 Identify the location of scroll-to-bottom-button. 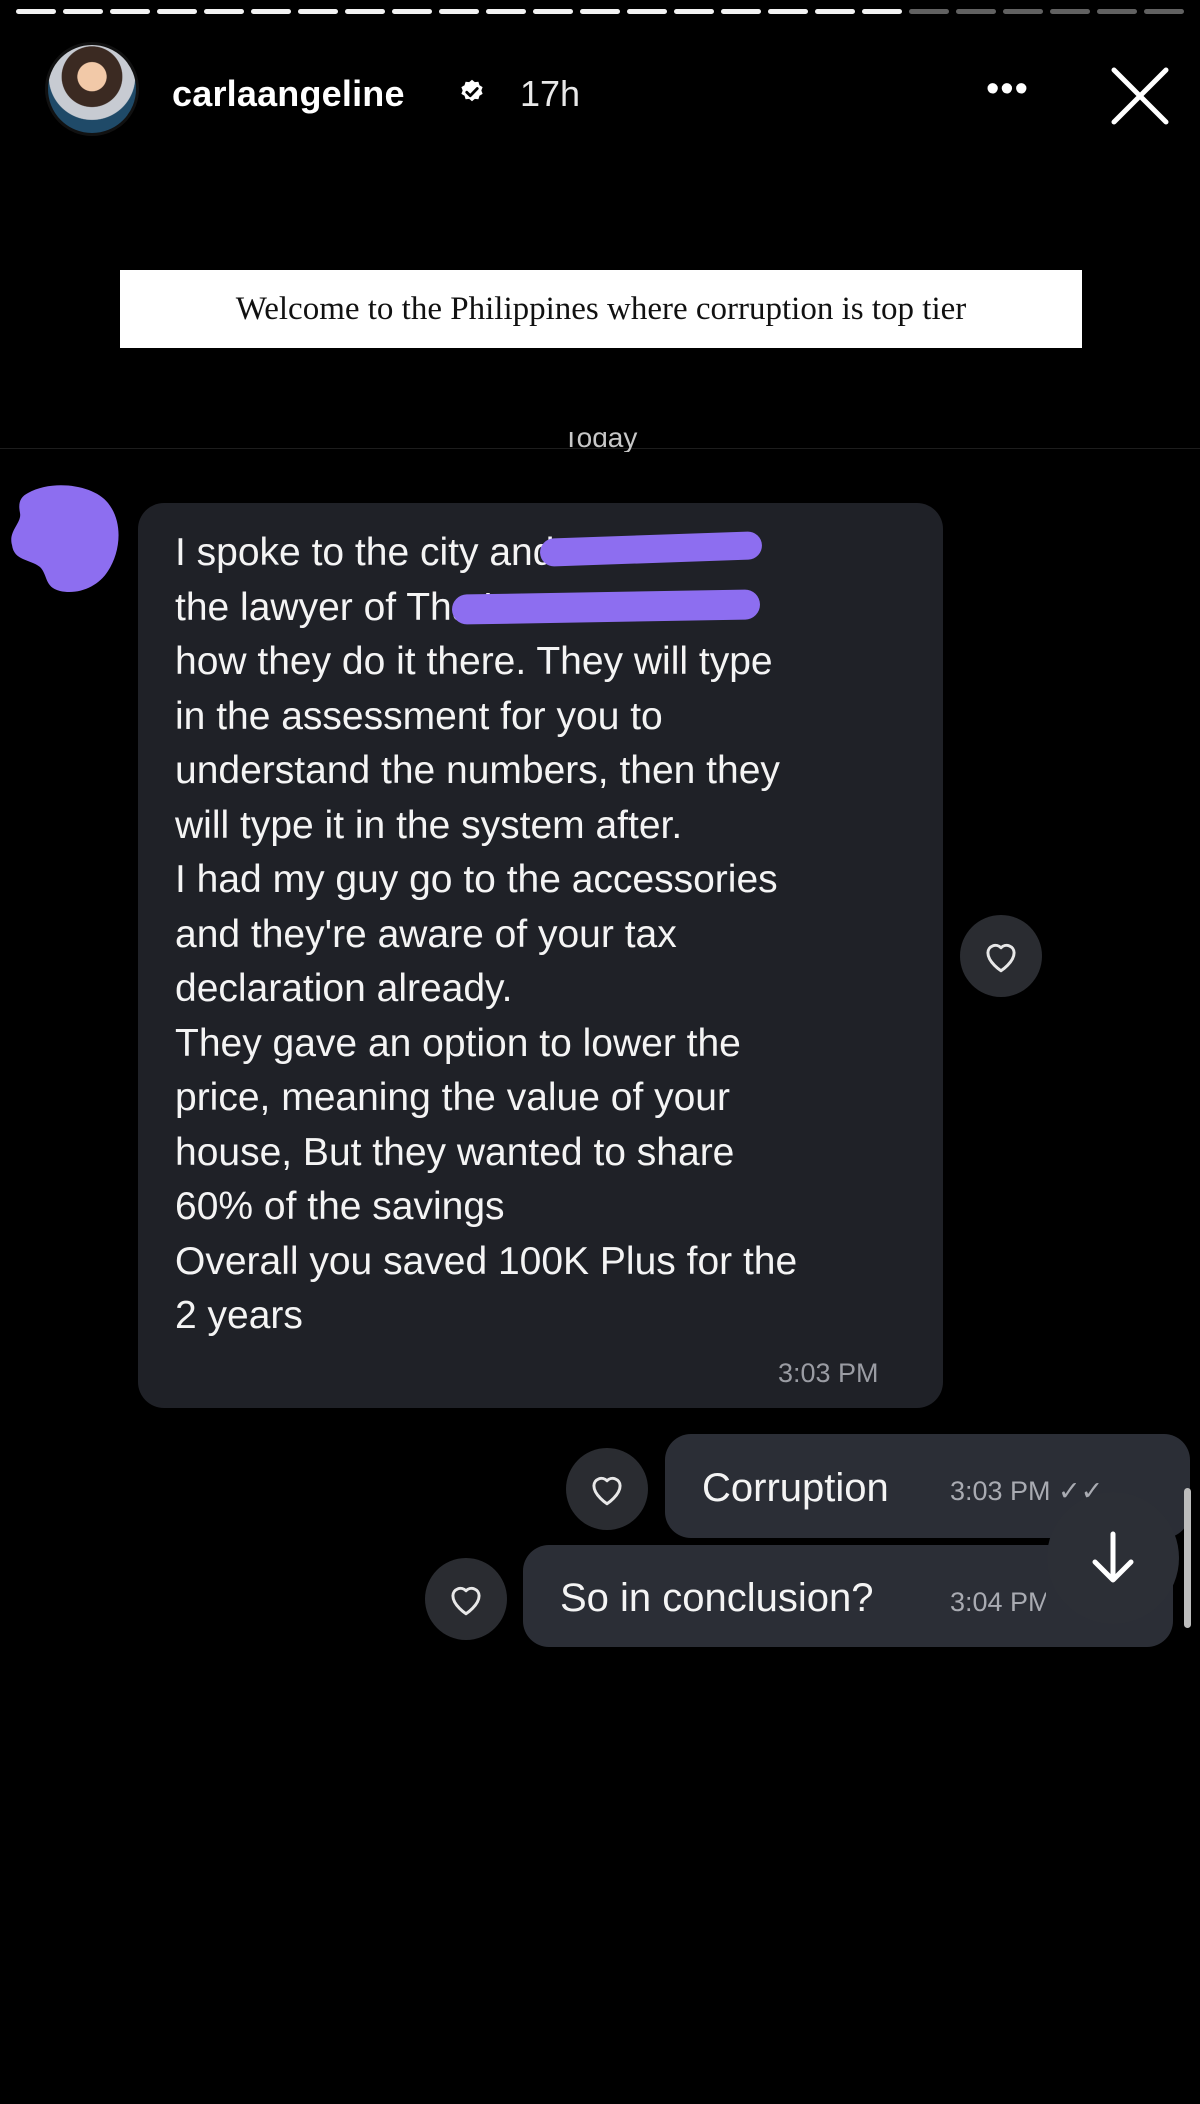
(1113, 1558).